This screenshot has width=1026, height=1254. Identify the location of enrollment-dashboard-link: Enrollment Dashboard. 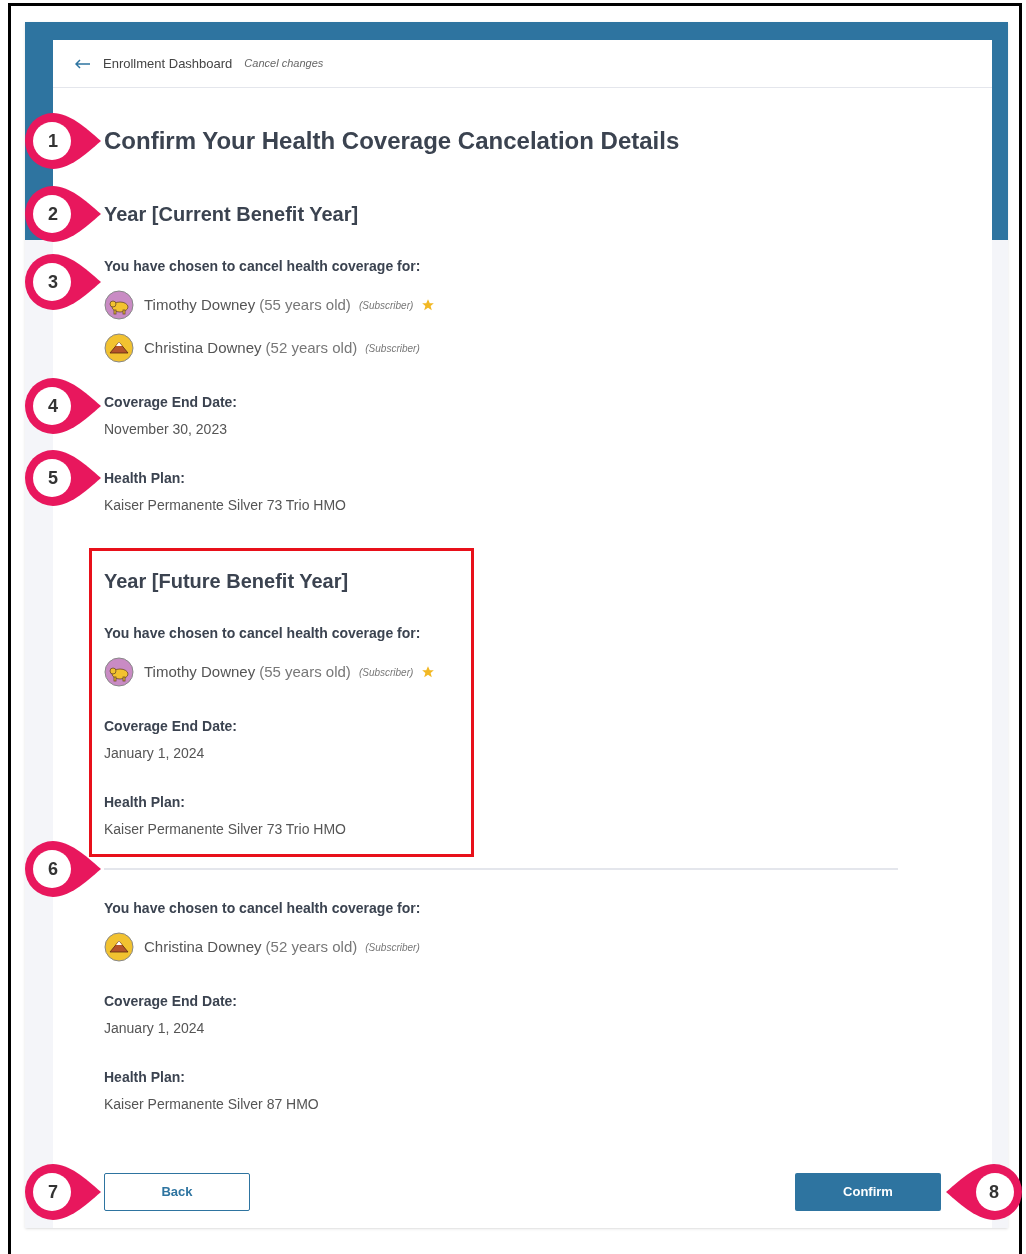
(168, 63).